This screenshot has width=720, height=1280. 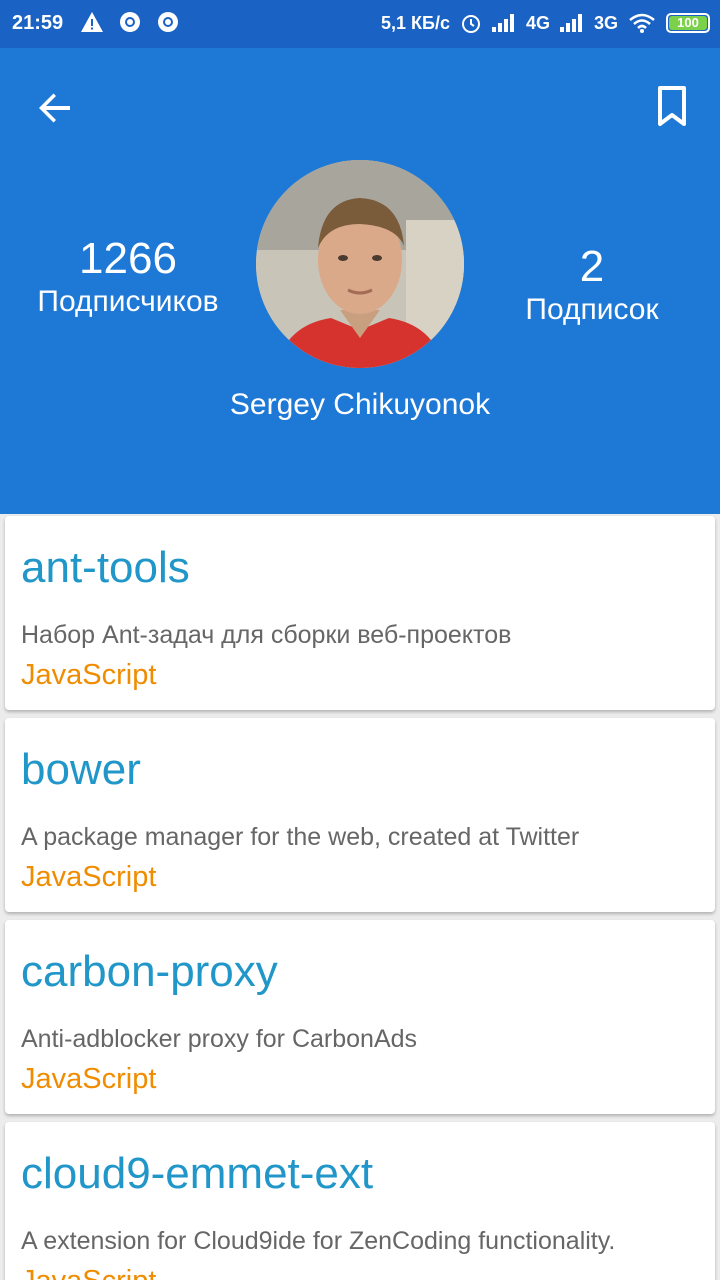 What do you see at coordinates (38, 23) in the screenshot?
I see `status-time: 21:59` at bounding box center [38, 23].